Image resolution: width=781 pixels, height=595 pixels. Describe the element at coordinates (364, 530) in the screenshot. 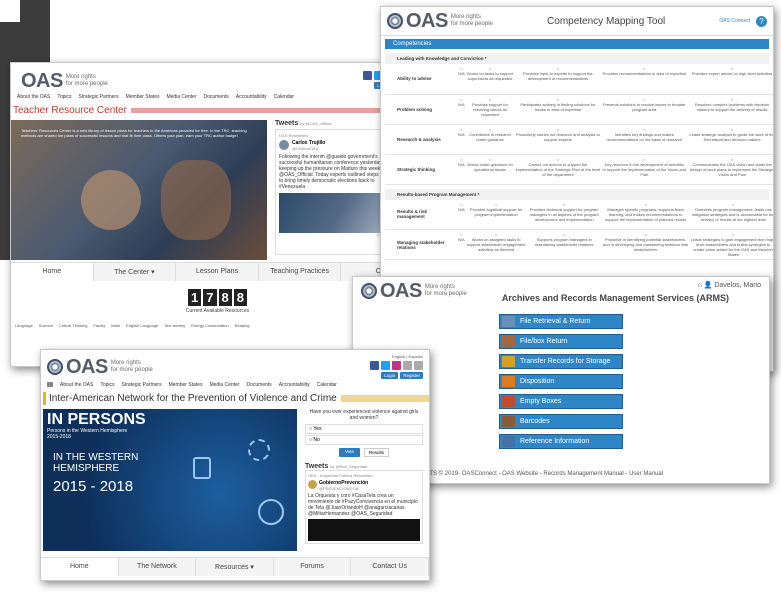

I see `tweet-video` at that location.